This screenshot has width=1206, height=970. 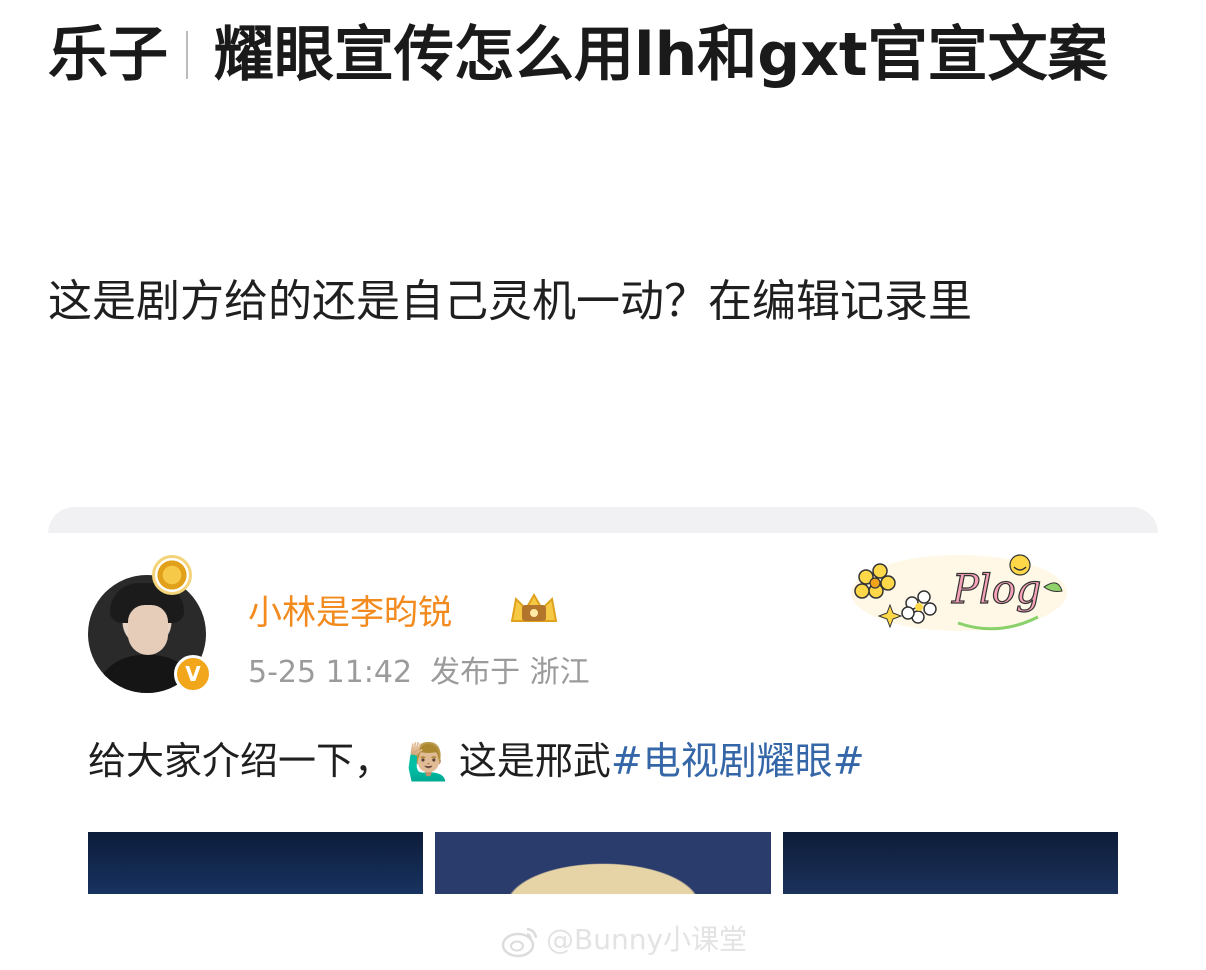 What do you see at coordinates (519, 942) in the screenshot?
I see `weibo-logo-icon` at bounding box center [519, 942].